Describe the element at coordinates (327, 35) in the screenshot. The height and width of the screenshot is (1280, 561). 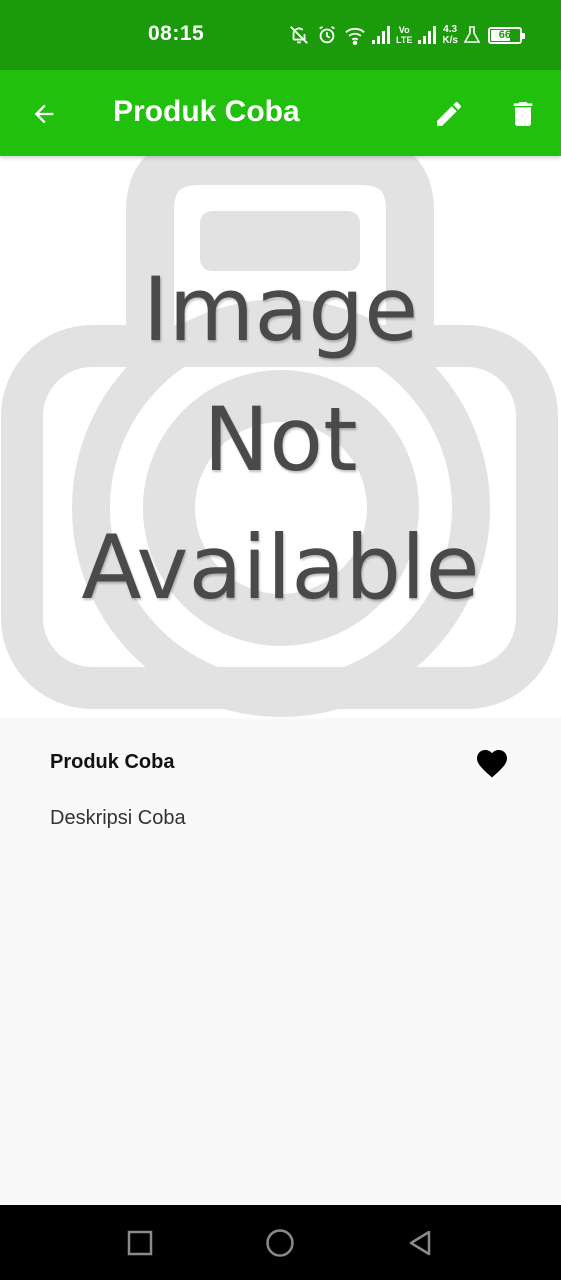
I see `alarm-icon` at that location.